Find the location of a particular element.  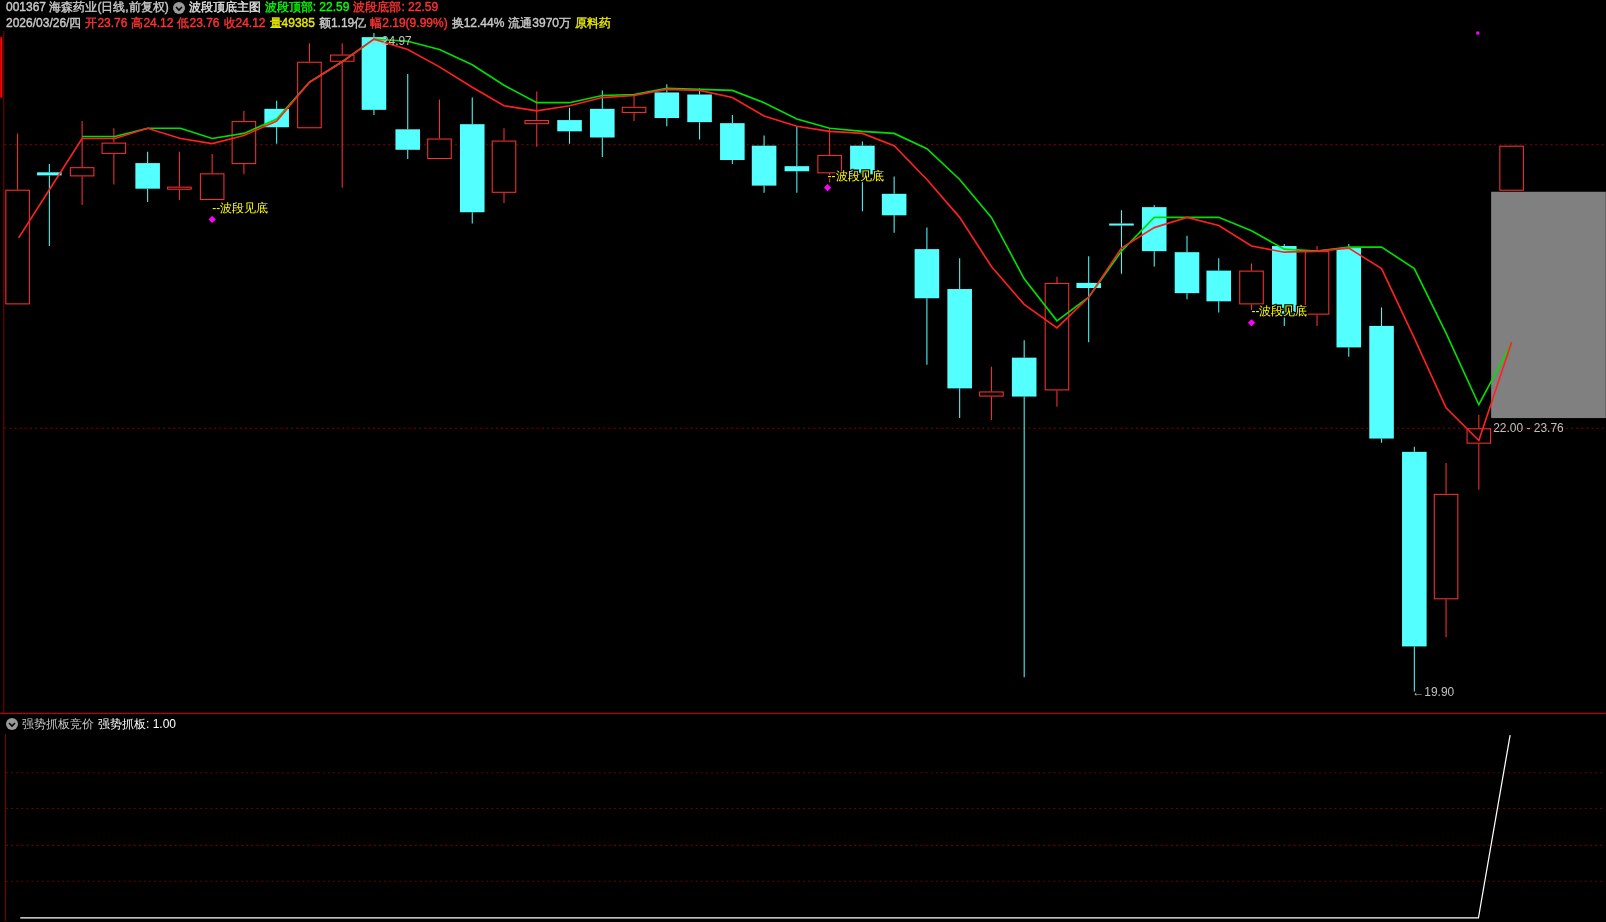

quote-value: 高24.12 is located at coordinates (152, 23).